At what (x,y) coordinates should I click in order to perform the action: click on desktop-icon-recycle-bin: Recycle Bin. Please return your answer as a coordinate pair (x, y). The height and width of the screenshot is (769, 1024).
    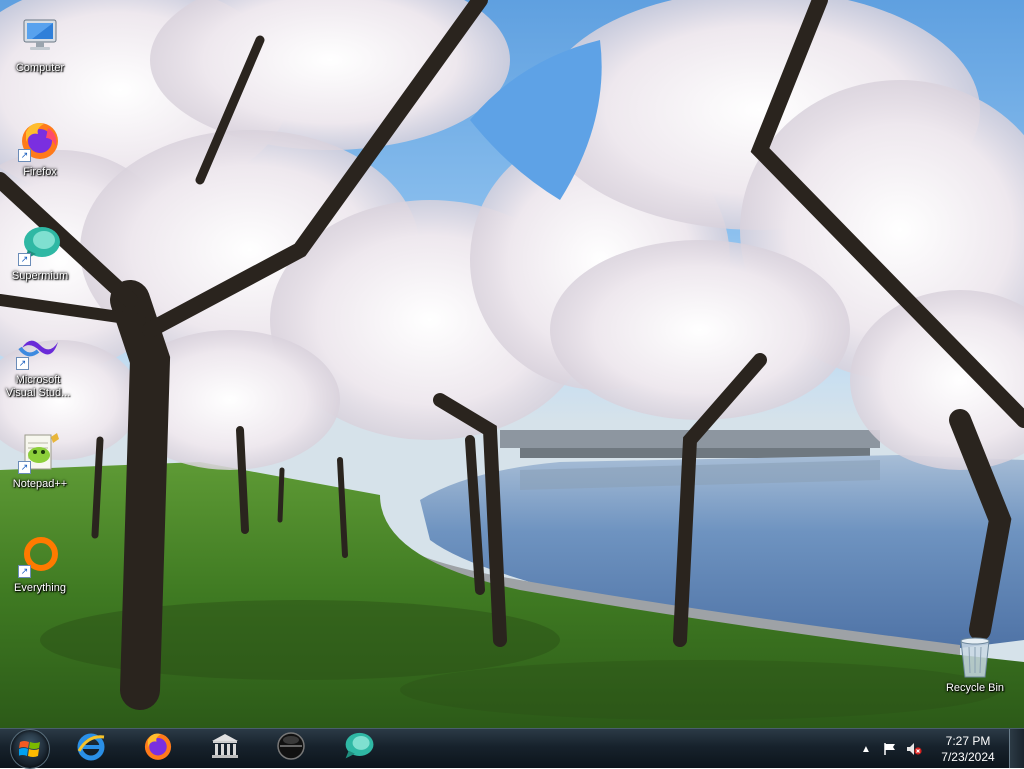
    Looking at the image, I should click on (975, 670).